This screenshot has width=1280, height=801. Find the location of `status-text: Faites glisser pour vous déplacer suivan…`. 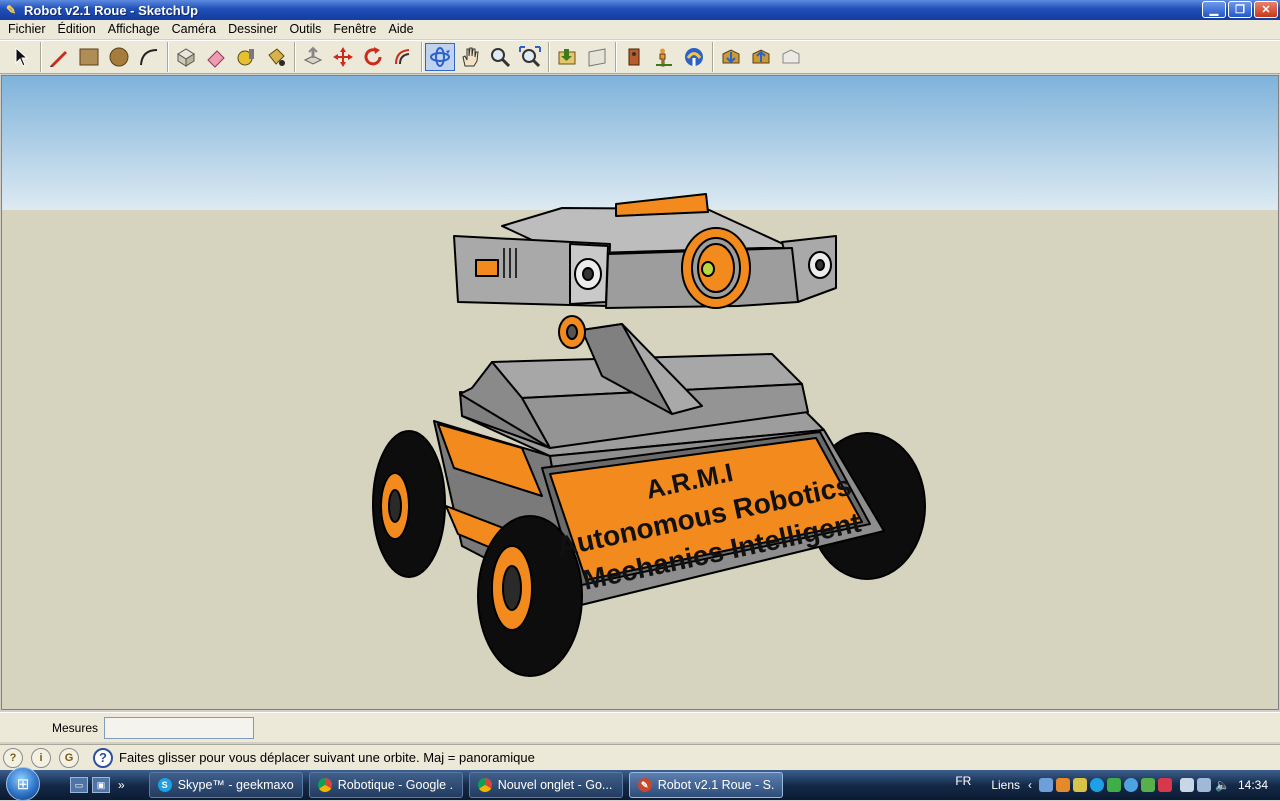

status-text: Faites glisser pour vous déplacer suivan… is located at coordinates (327, 757).